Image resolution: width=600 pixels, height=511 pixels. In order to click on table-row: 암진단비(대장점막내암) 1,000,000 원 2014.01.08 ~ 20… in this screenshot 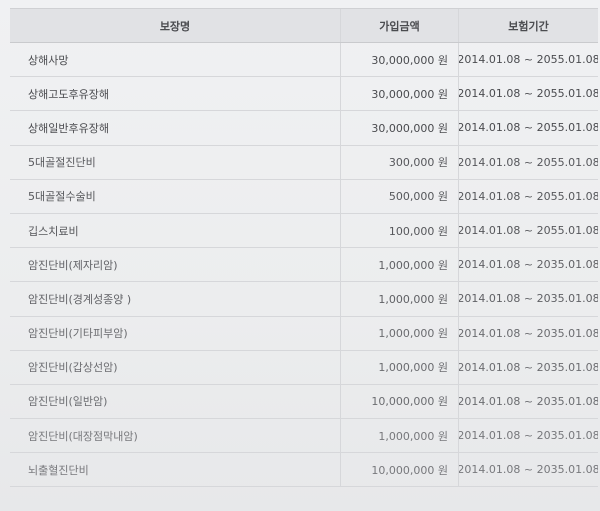, I will do `click(304, 436)`.